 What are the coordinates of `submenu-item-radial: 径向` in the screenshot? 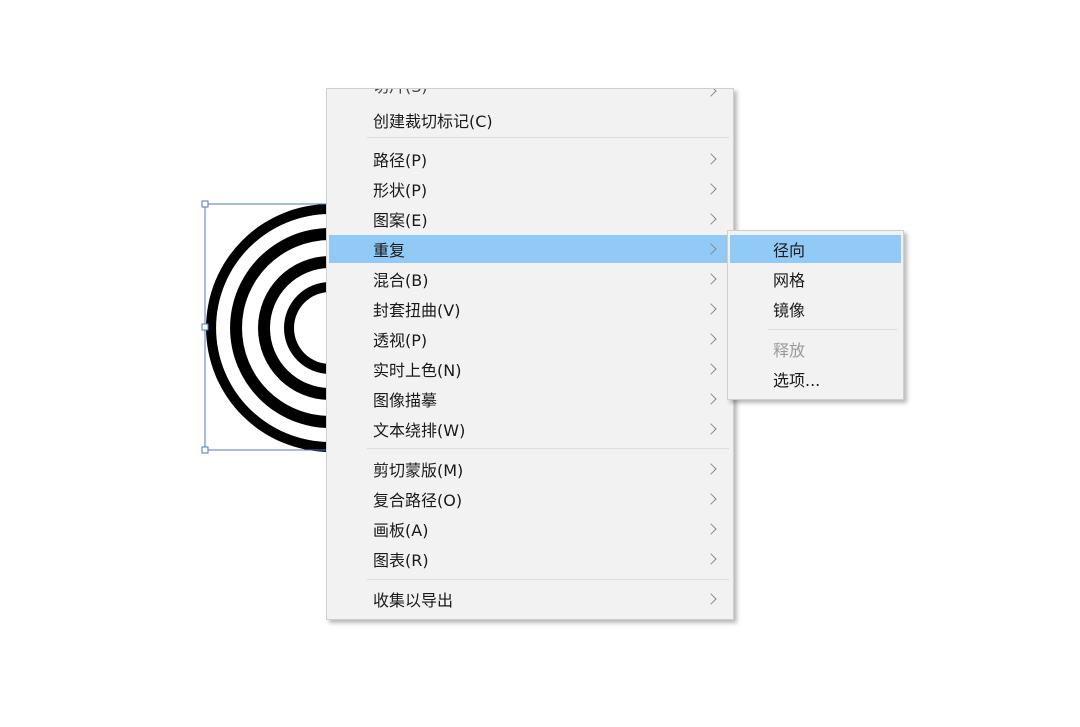 It's located at (815, 249).